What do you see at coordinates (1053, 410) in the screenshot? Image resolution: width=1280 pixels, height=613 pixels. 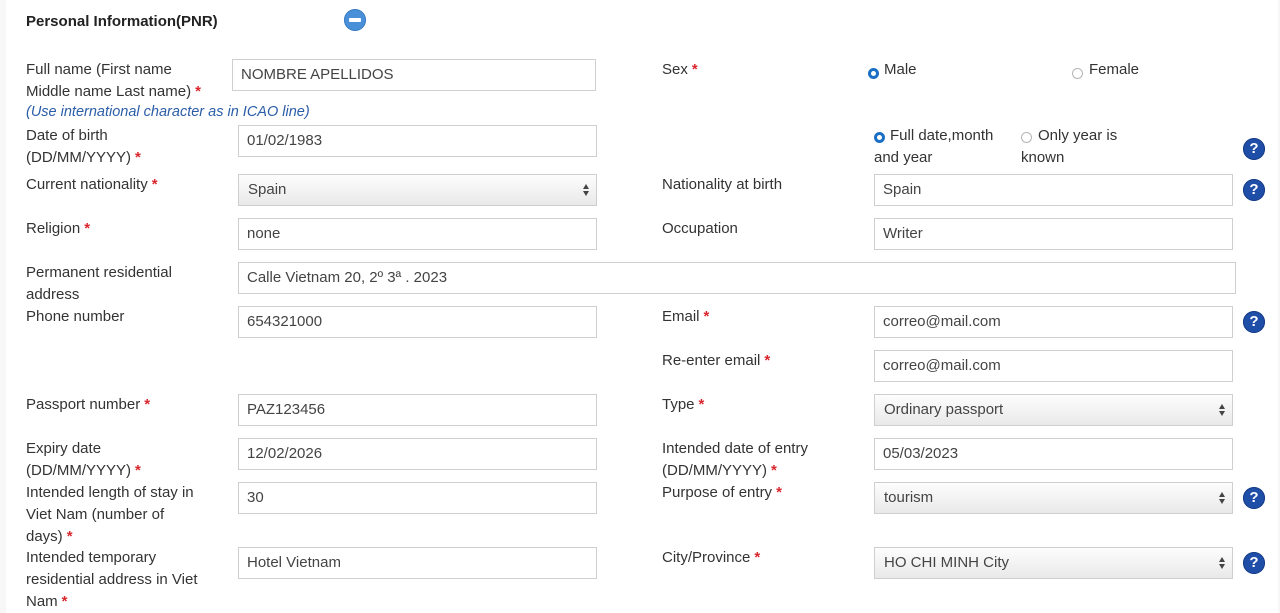 I see `passport-type-select: Ordinary passport` at bounding box center [1053, 410].